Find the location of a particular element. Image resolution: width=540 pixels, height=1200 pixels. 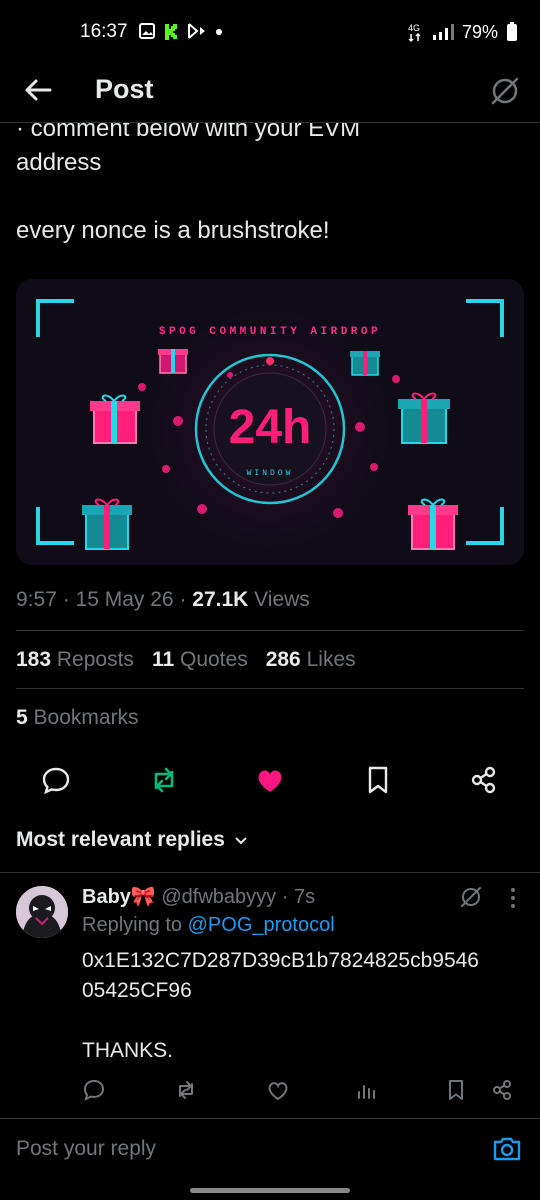

quotes-stat: 11 Quotes is located at coordinates (200, 660).